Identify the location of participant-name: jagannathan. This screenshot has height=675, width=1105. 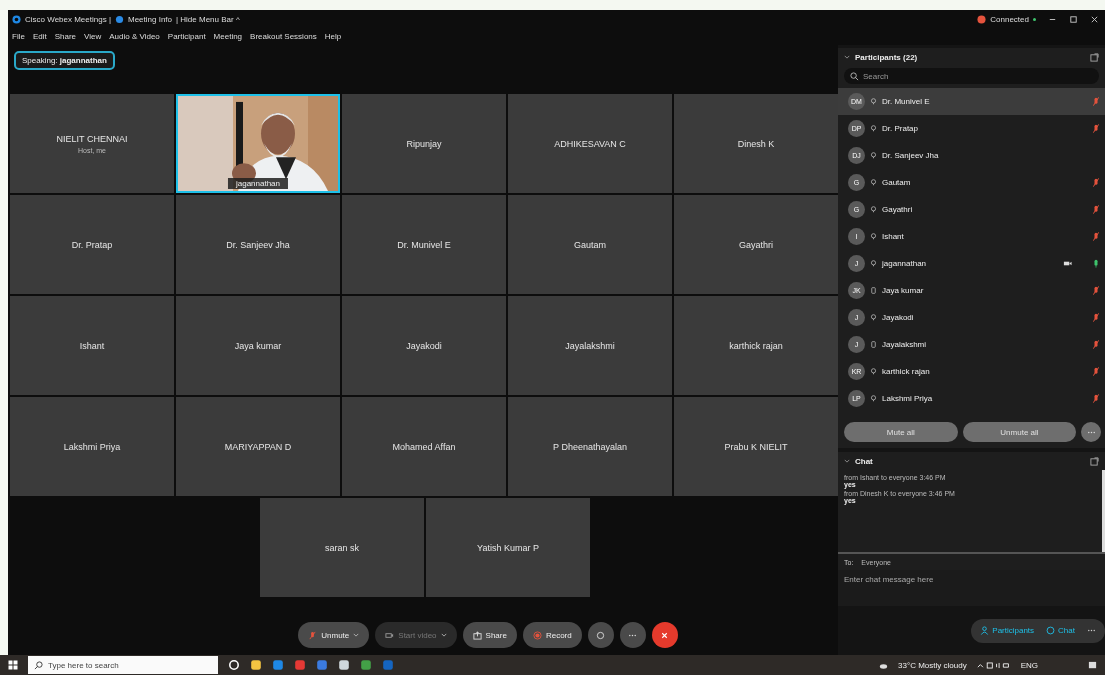
(904, 263).